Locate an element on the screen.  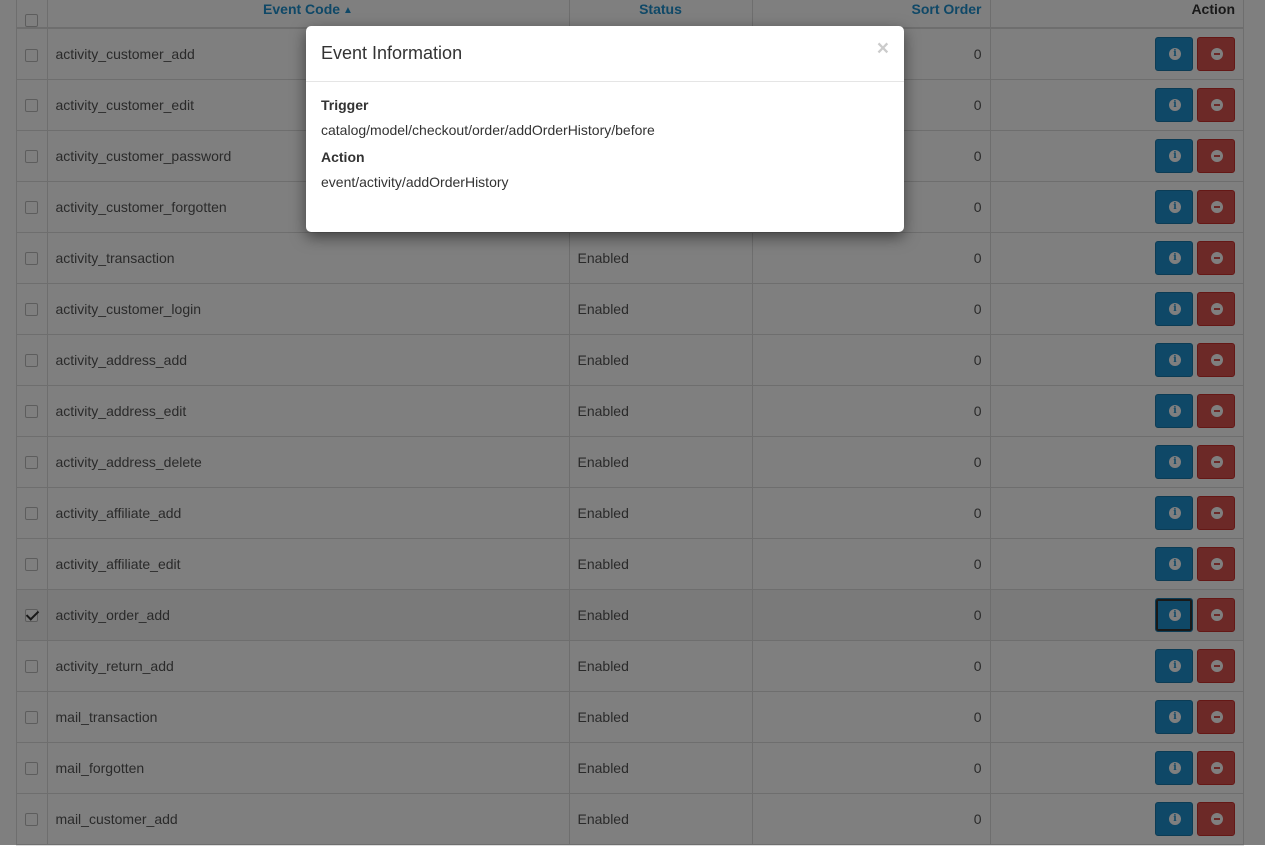
modal-header: Event Information × is located at coordinates (605, 54).